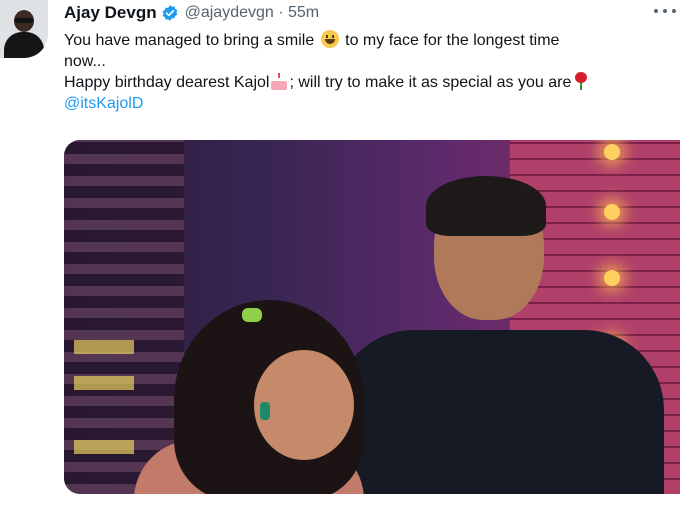 The width and height of the screenshot is (680, 510). I want to click on avatar-sunglasses, so click(24, 20).